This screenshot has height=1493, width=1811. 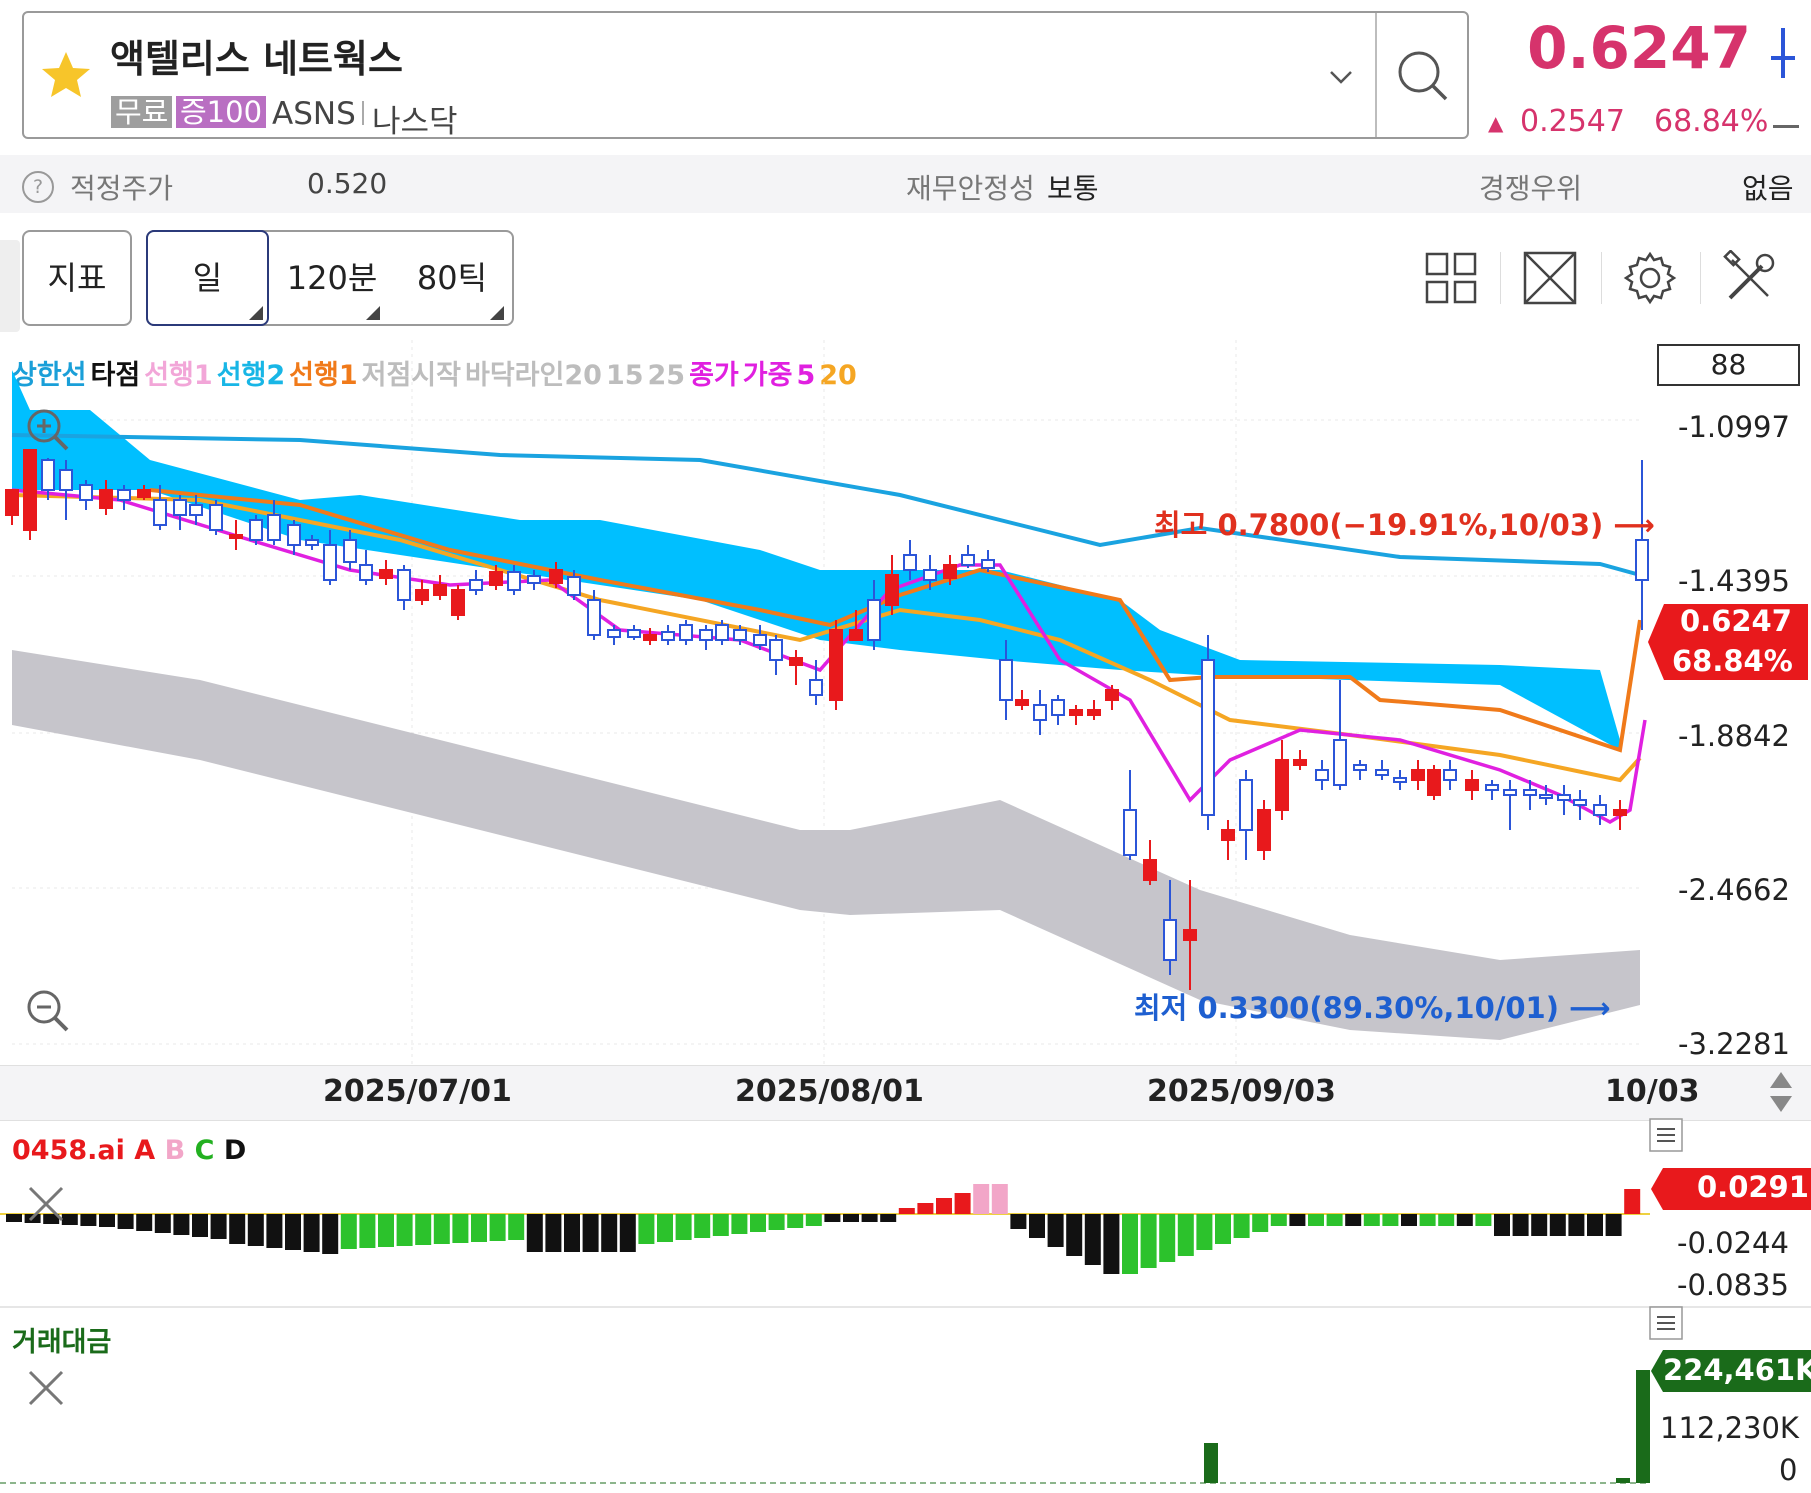 I want to click on zoom-in-icon, so click(x=48, y=430).